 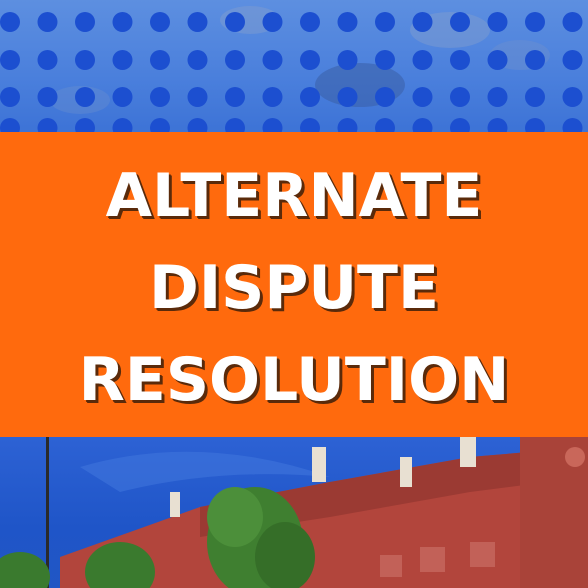 I want to click on title-line-2: DISPUTE, so click(x=294, y=288).